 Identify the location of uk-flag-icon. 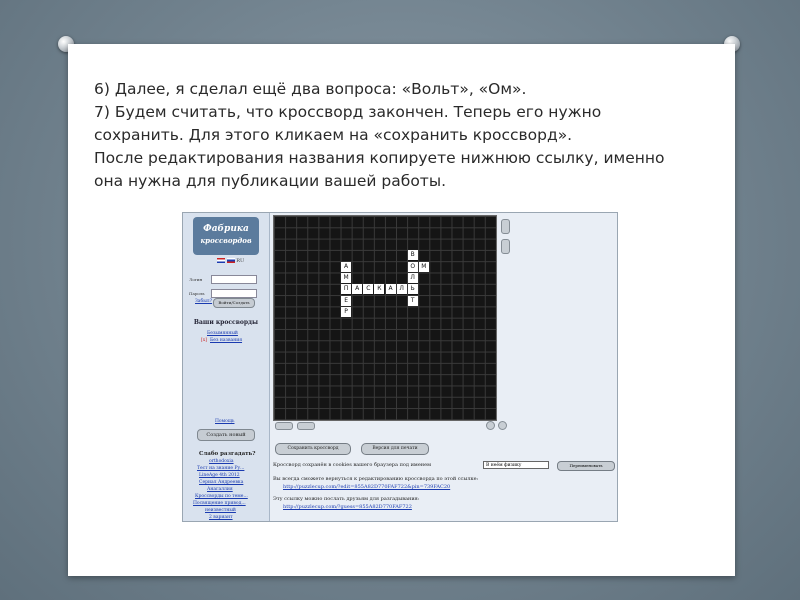
(221, 260).